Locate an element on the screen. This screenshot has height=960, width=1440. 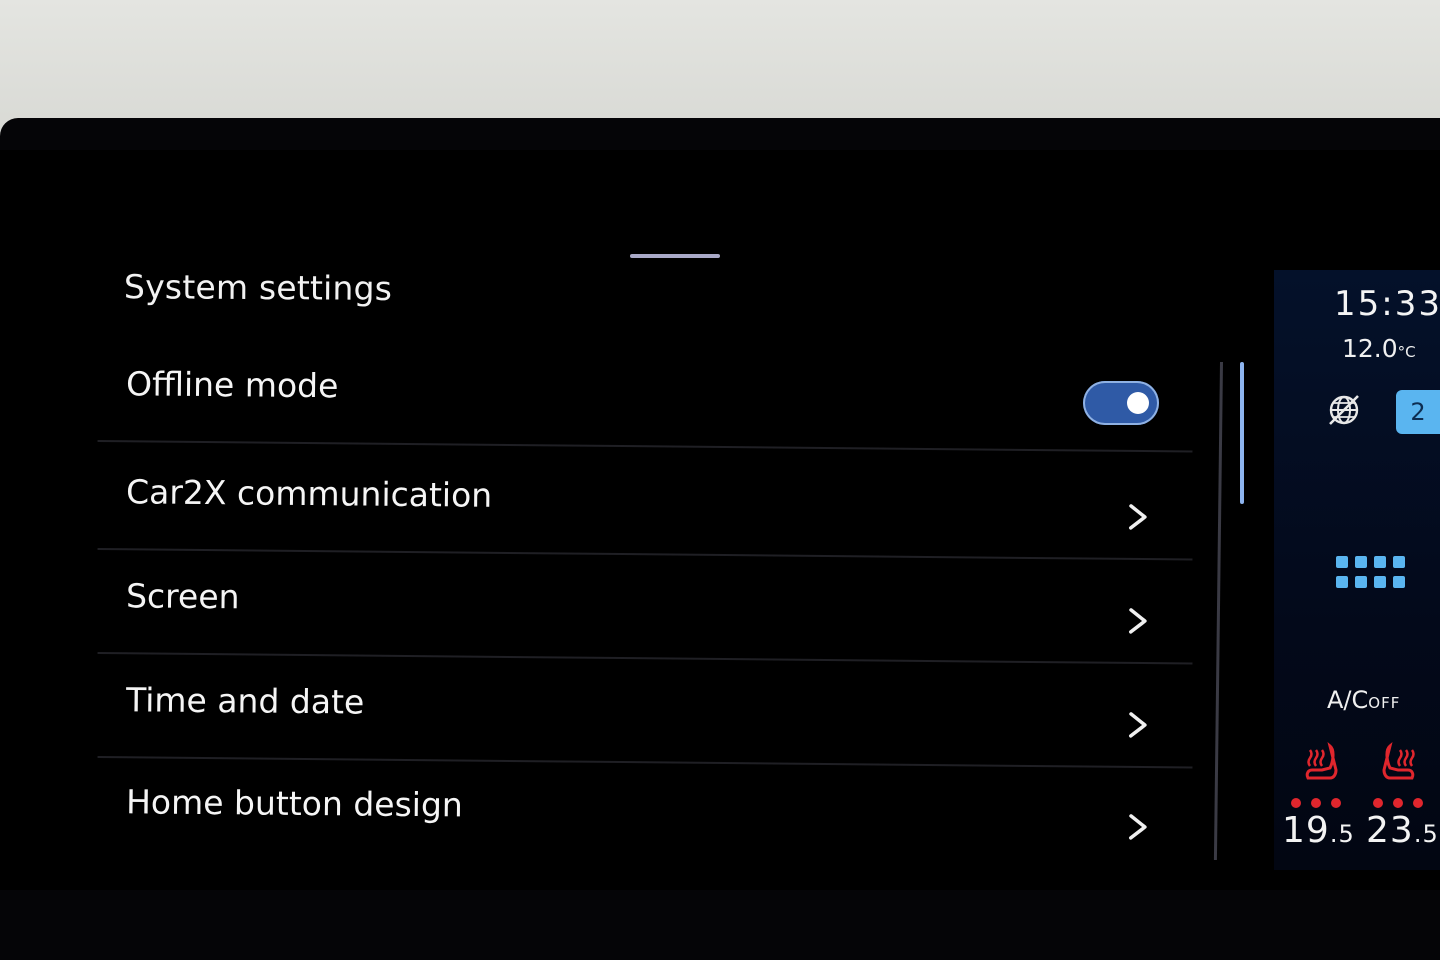
settings-row-screen: Screen is located at coordinates (645, 609).